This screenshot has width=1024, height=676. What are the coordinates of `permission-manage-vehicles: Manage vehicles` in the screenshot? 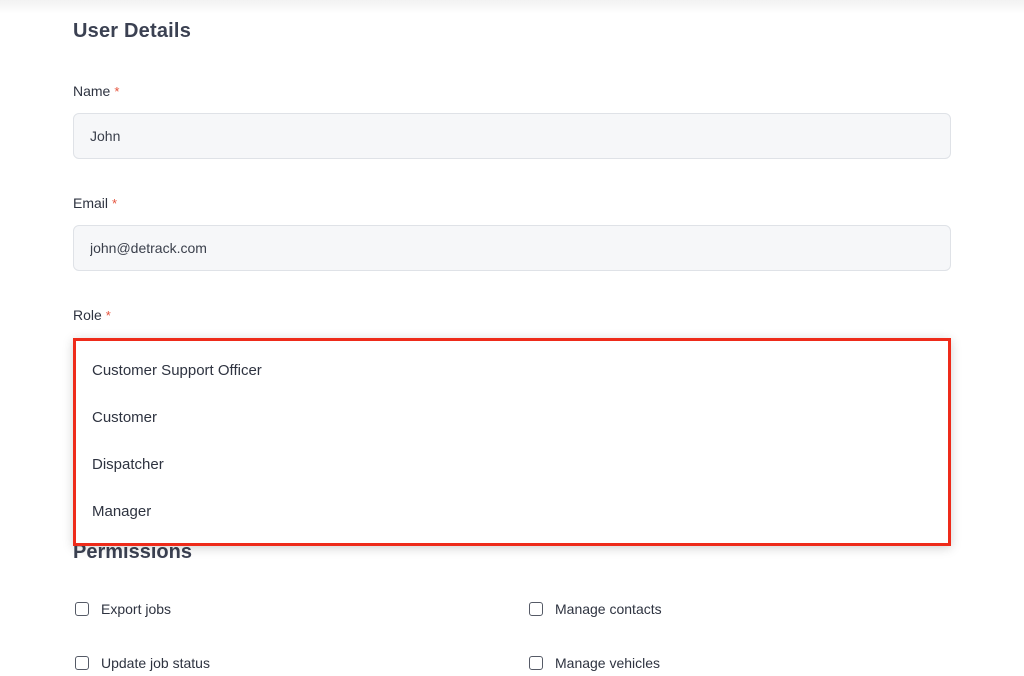 It's located at (594, 663).